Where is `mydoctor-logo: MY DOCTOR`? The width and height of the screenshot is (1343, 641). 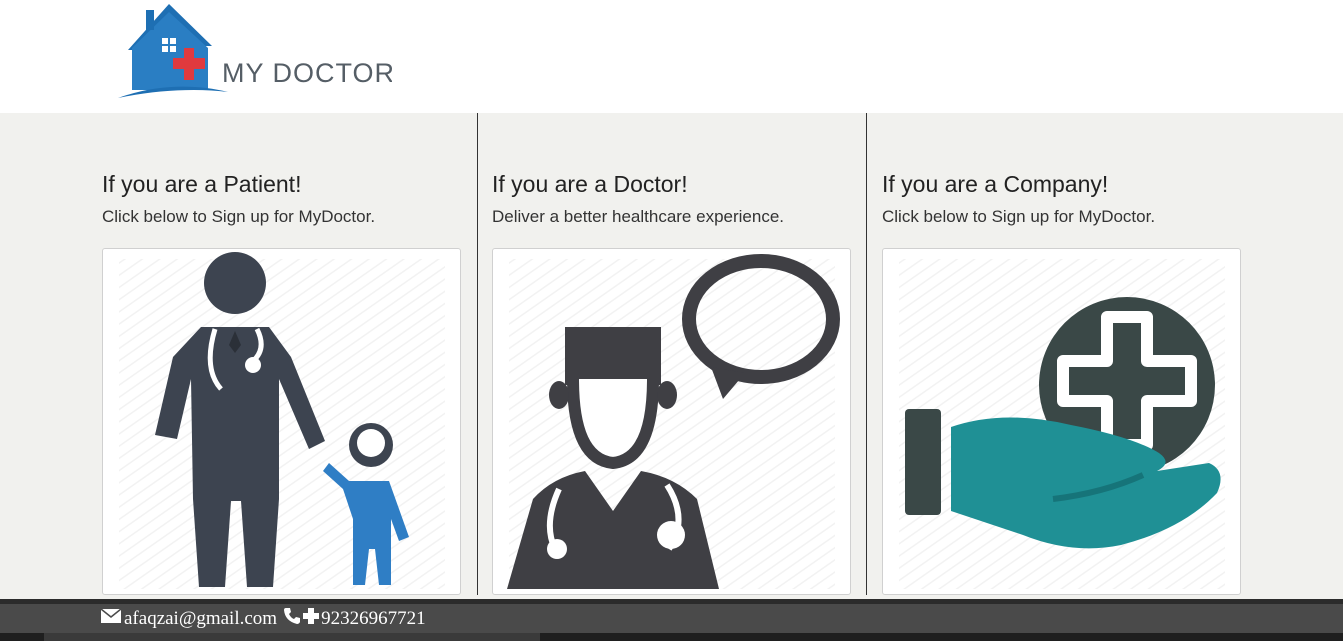 mydoctor-logo: MY DOCTOR is located at coordinates (261, 52).